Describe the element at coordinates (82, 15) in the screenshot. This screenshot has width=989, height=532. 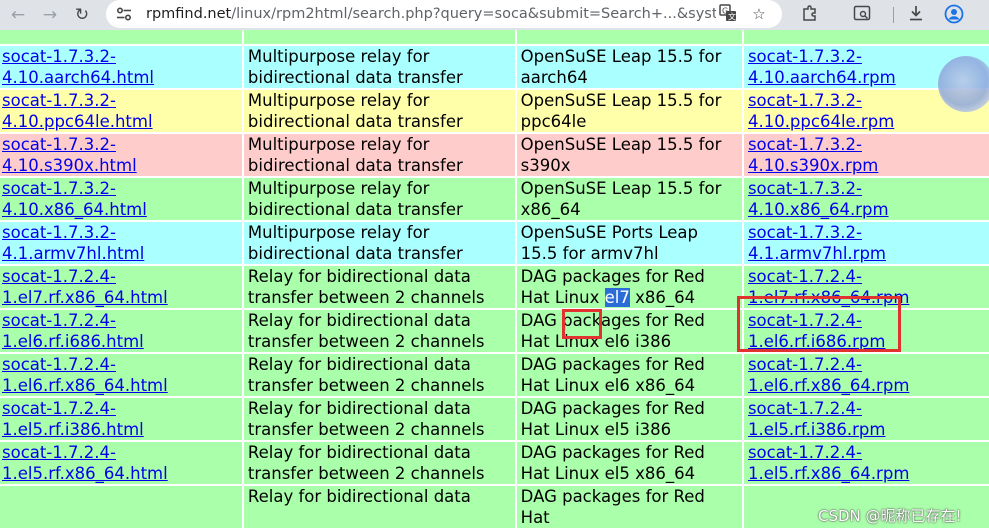
I see `reload-icon: ↻` at that location.